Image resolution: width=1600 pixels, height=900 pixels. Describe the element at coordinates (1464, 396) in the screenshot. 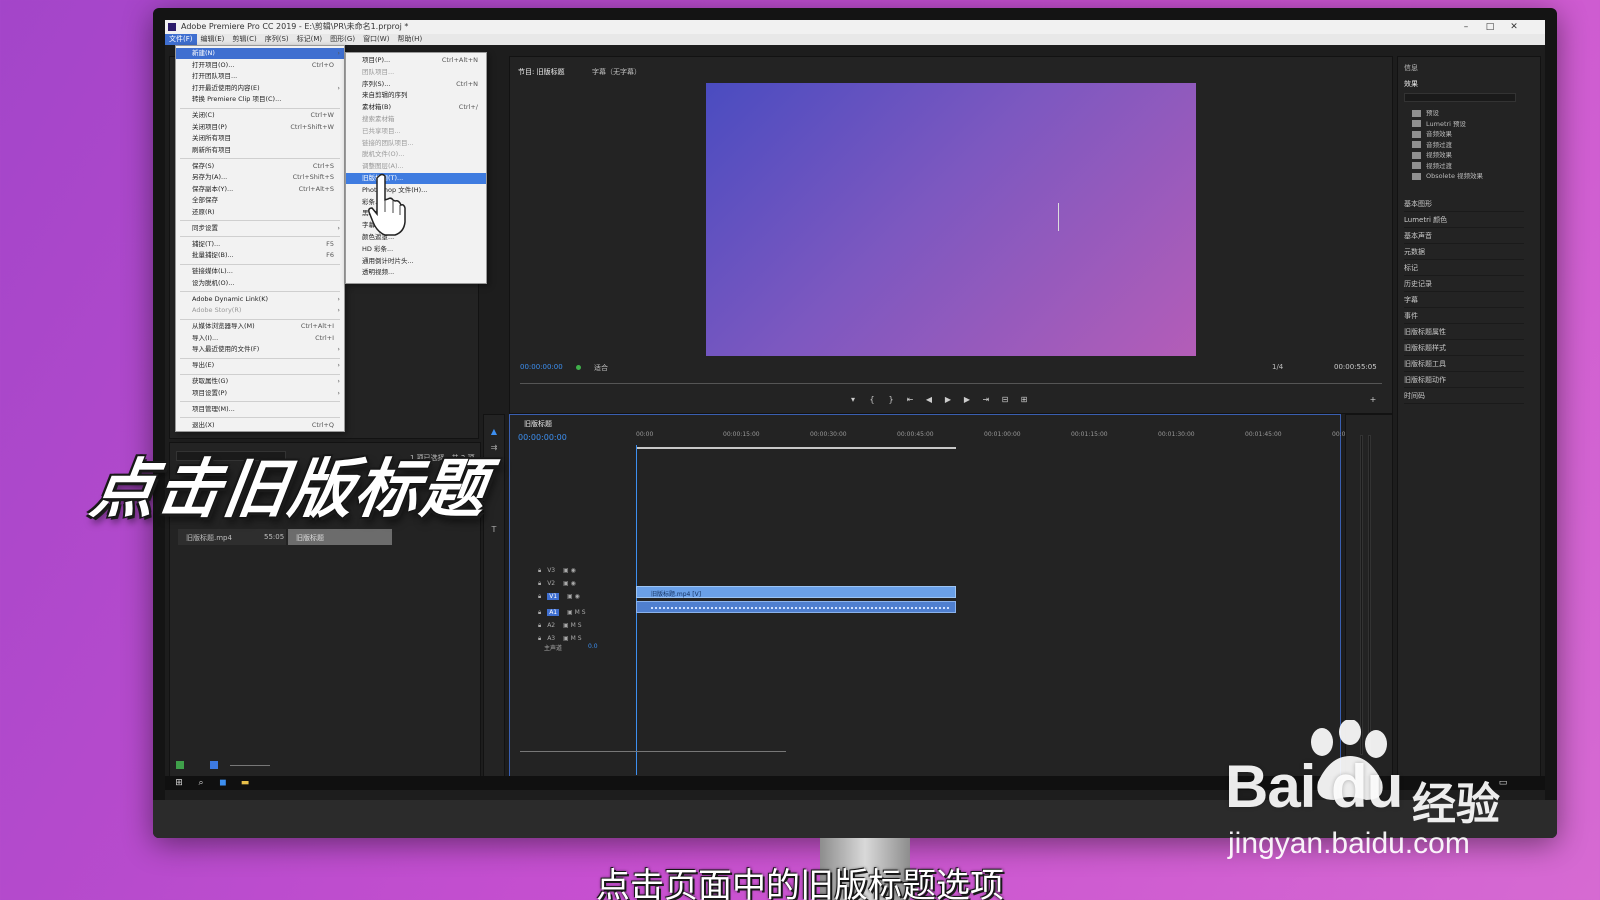

I see `panel-list-item: 时间码` at that location.